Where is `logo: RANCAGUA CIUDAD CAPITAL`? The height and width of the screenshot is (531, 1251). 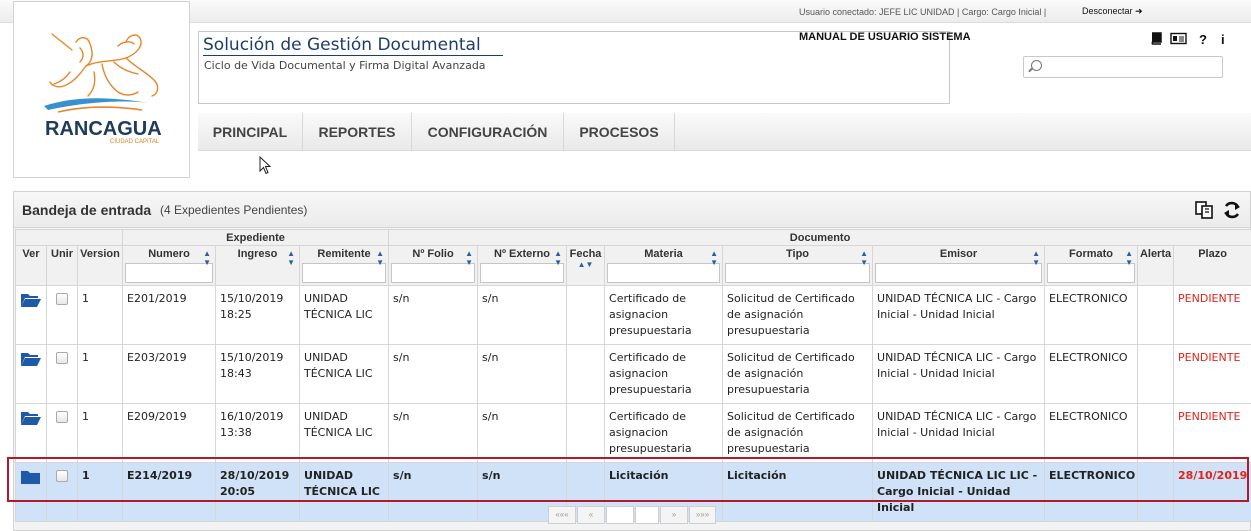 logo: RANCAGUA CIUDAD CAPITAL is located at coordinates (101, 89).